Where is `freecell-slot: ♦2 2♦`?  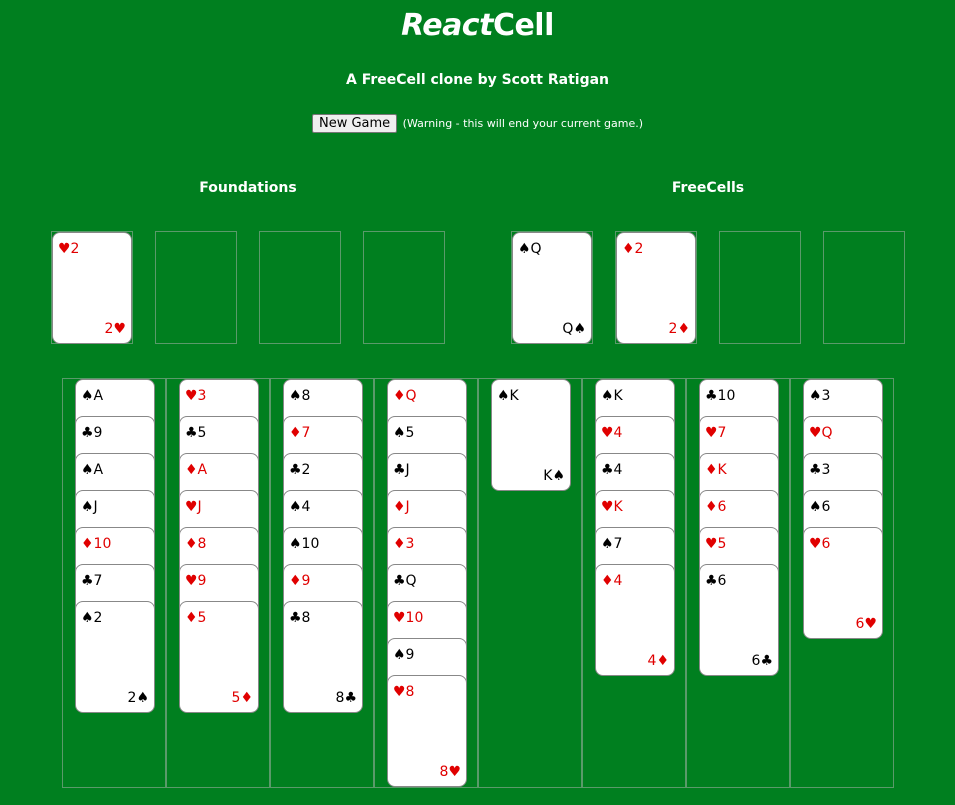
freecell-slot: ♦2 2♦ is located at coordinates (656, 287).